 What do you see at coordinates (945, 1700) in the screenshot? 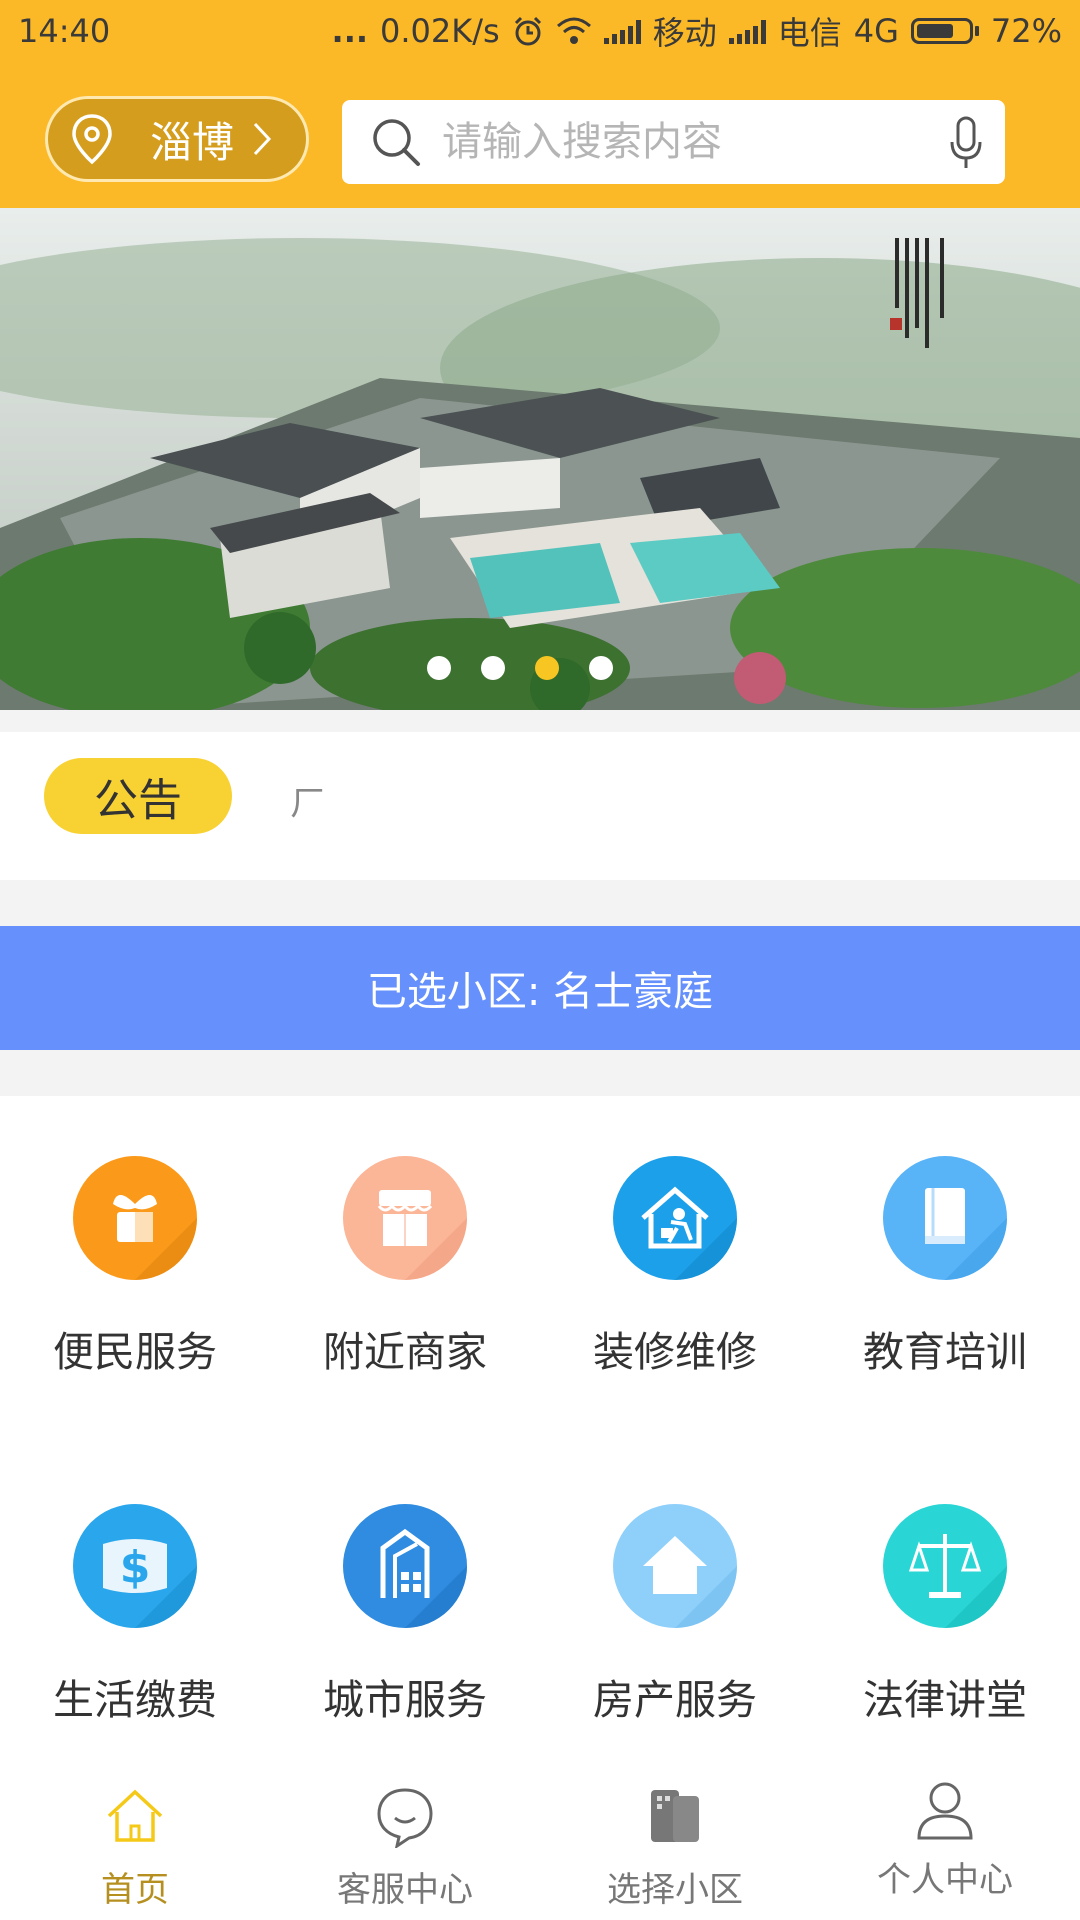
I see `service-label: 法律讲堂` at bounding box center [945, 1700].